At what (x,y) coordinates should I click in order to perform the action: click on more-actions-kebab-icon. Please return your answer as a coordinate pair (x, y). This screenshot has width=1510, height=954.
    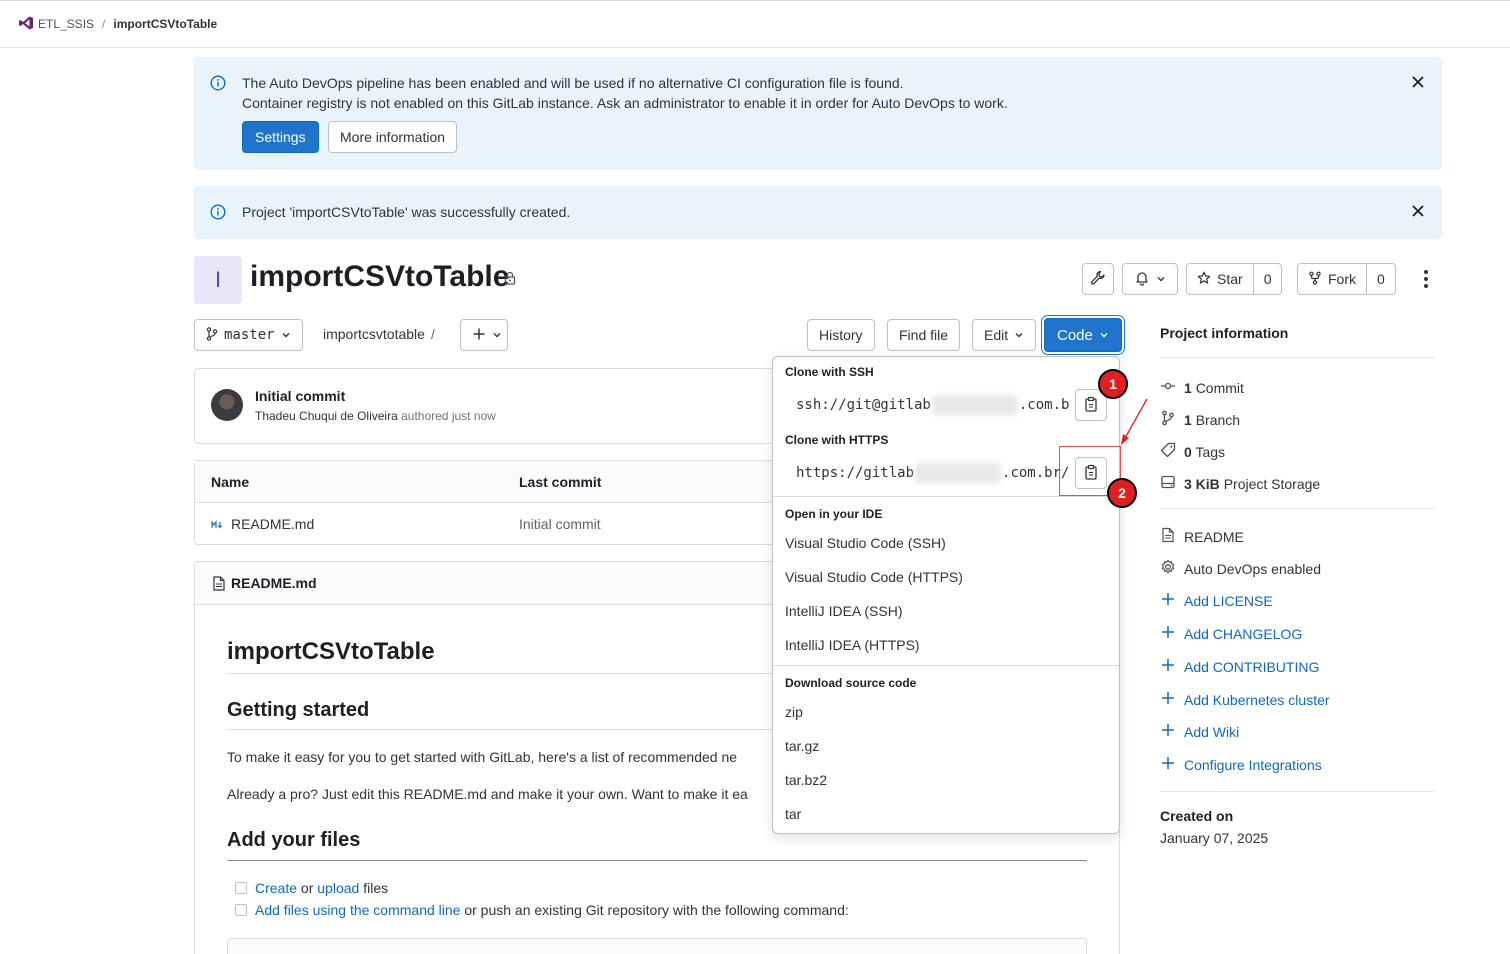
    Looking at the image, I should click on (1426, 279).